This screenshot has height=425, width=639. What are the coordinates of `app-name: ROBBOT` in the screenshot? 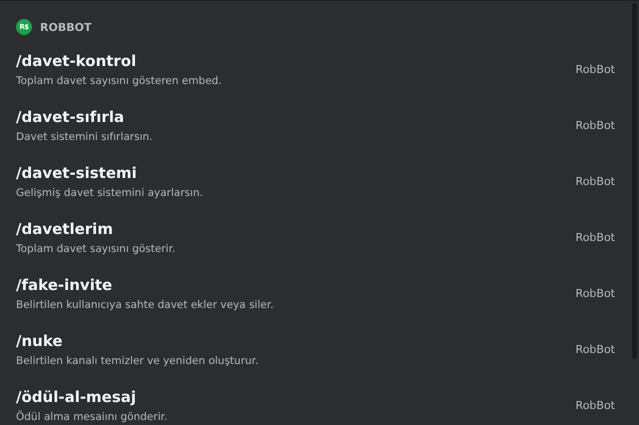 It's located at (66, 27).